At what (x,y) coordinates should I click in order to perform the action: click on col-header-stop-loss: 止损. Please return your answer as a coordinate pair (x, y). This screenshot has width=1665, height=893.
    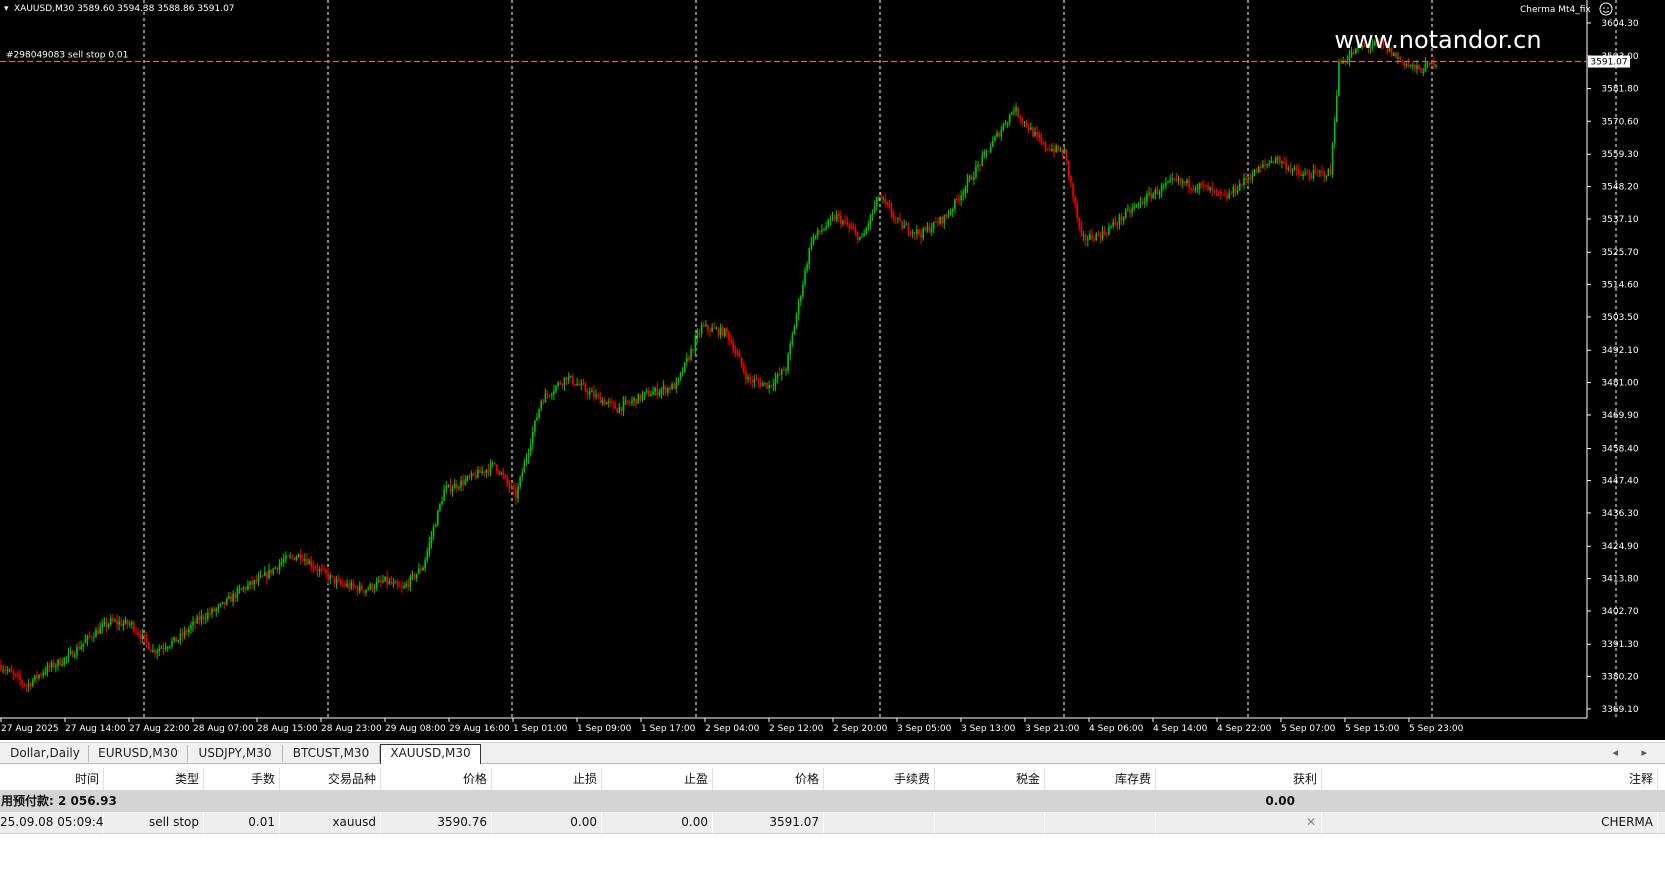
    Looking at the image, I should click on (547, 779).